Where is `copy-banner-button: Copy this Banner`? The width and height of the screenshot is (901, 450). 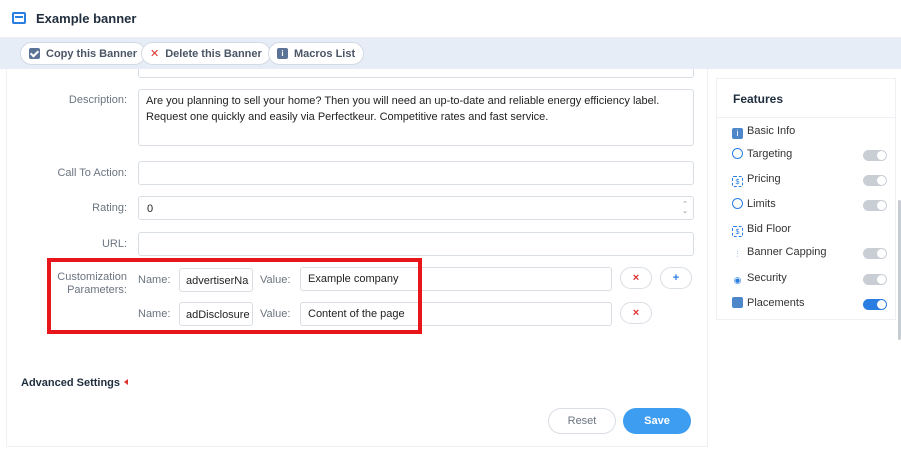
copy-banner-button: Copy this Banner is located at coordinates (83, 53).